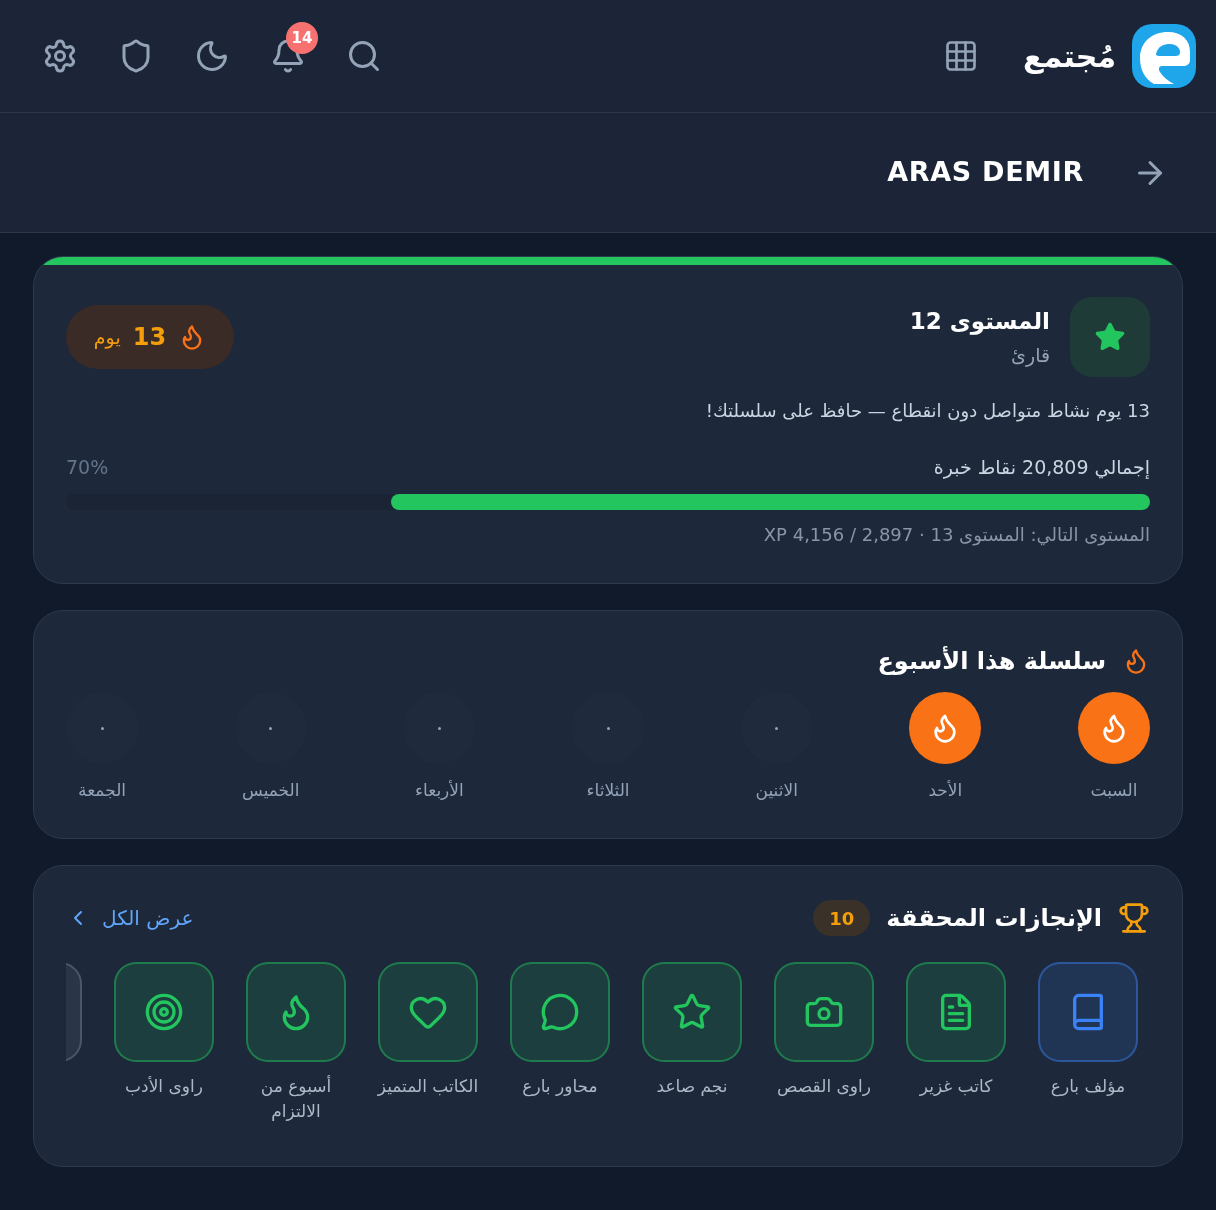 This screenshot has width=1216, height=1210. What do you see at coordinates (608, 790) in the screenshot?
I see `day-label: الثلاثاء` at bounding box center [608, 790].